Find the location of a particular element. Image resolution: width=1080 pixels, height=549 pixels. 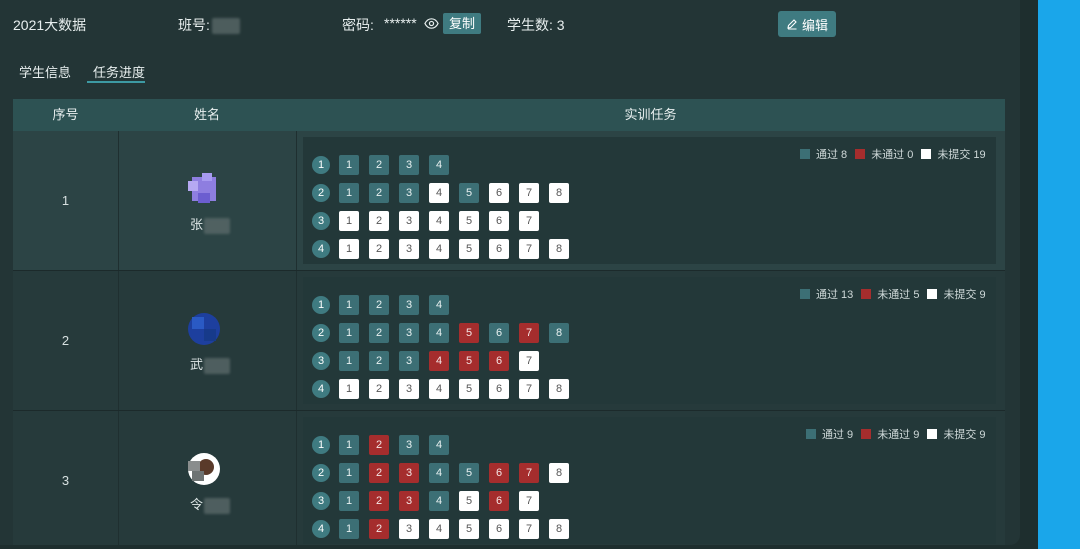

eye-icon is located at coordinates (431, 23).